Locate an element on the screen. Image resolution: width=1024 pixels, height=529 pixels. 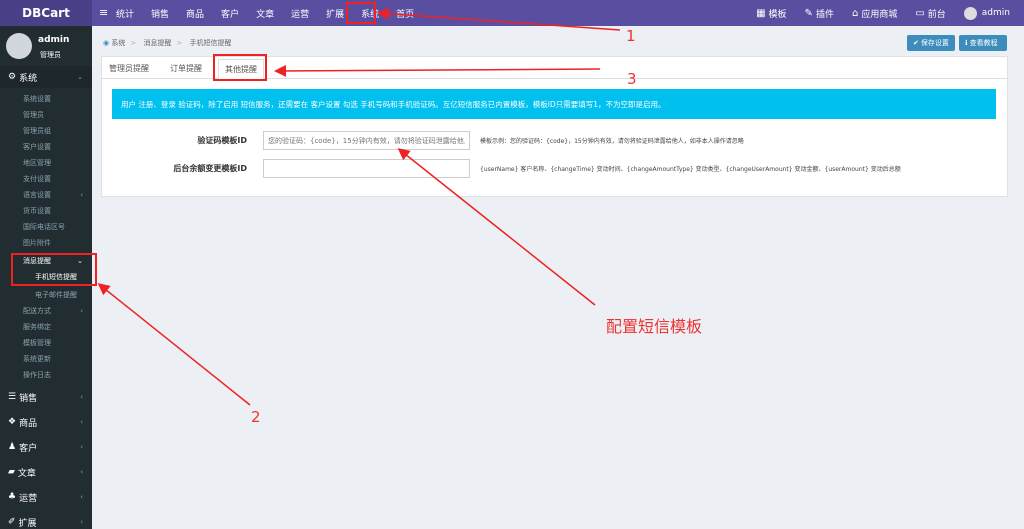
annotation-number-1: 1 is located at coordinates (631, 36).